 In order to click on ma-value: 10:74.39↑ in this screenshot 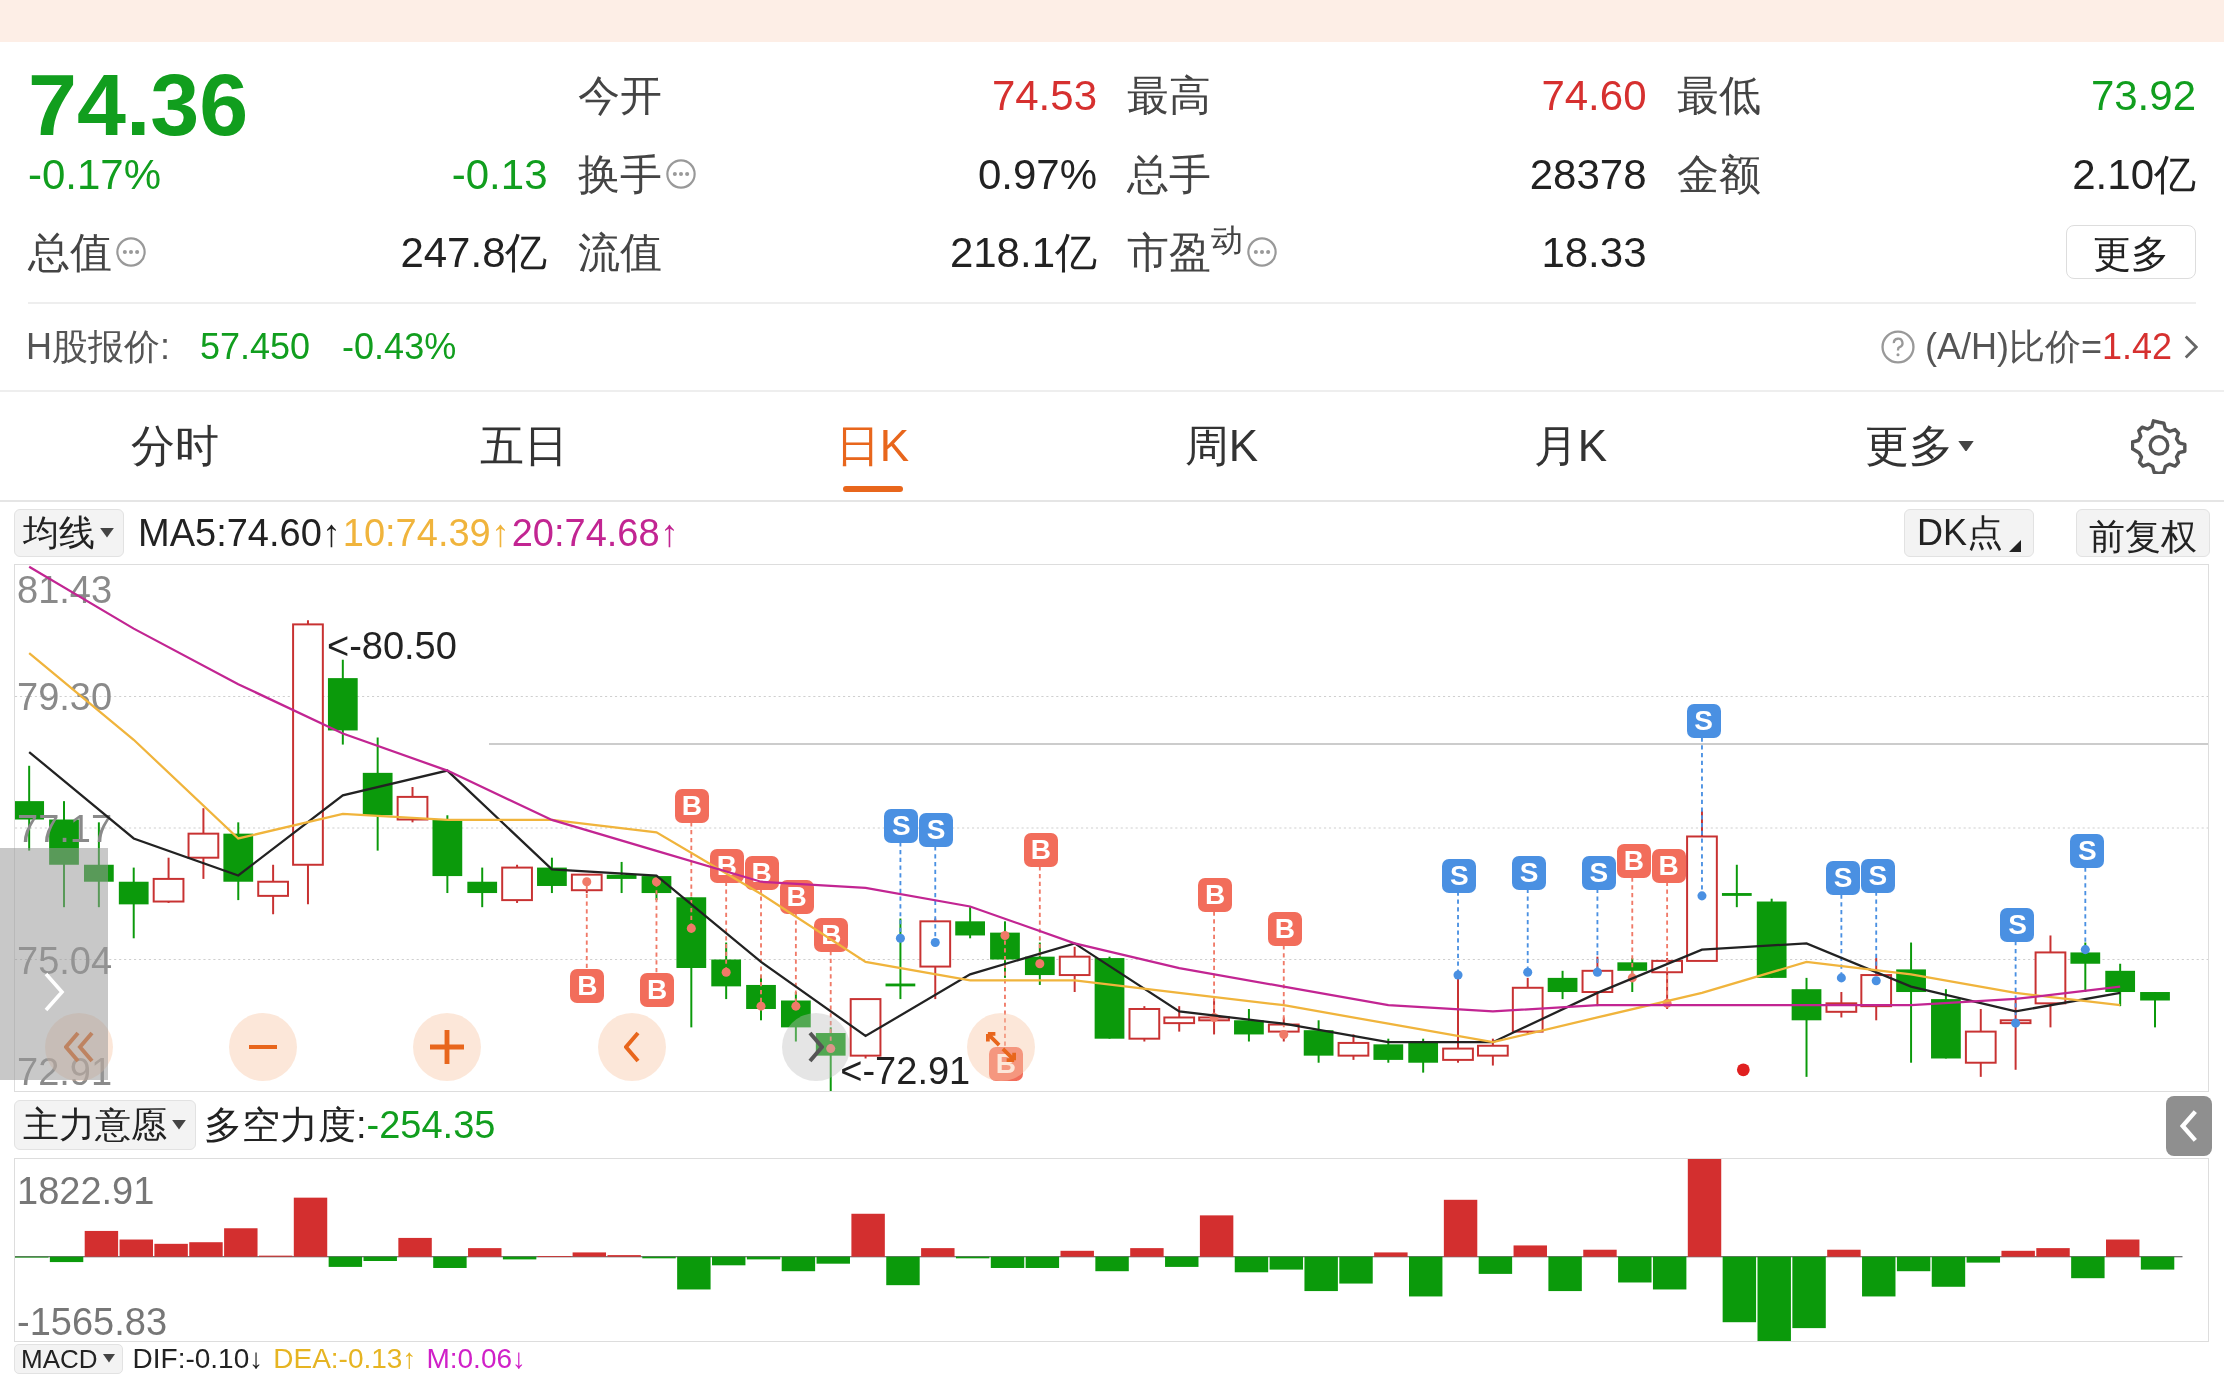, I will do `click(426, 533)`.